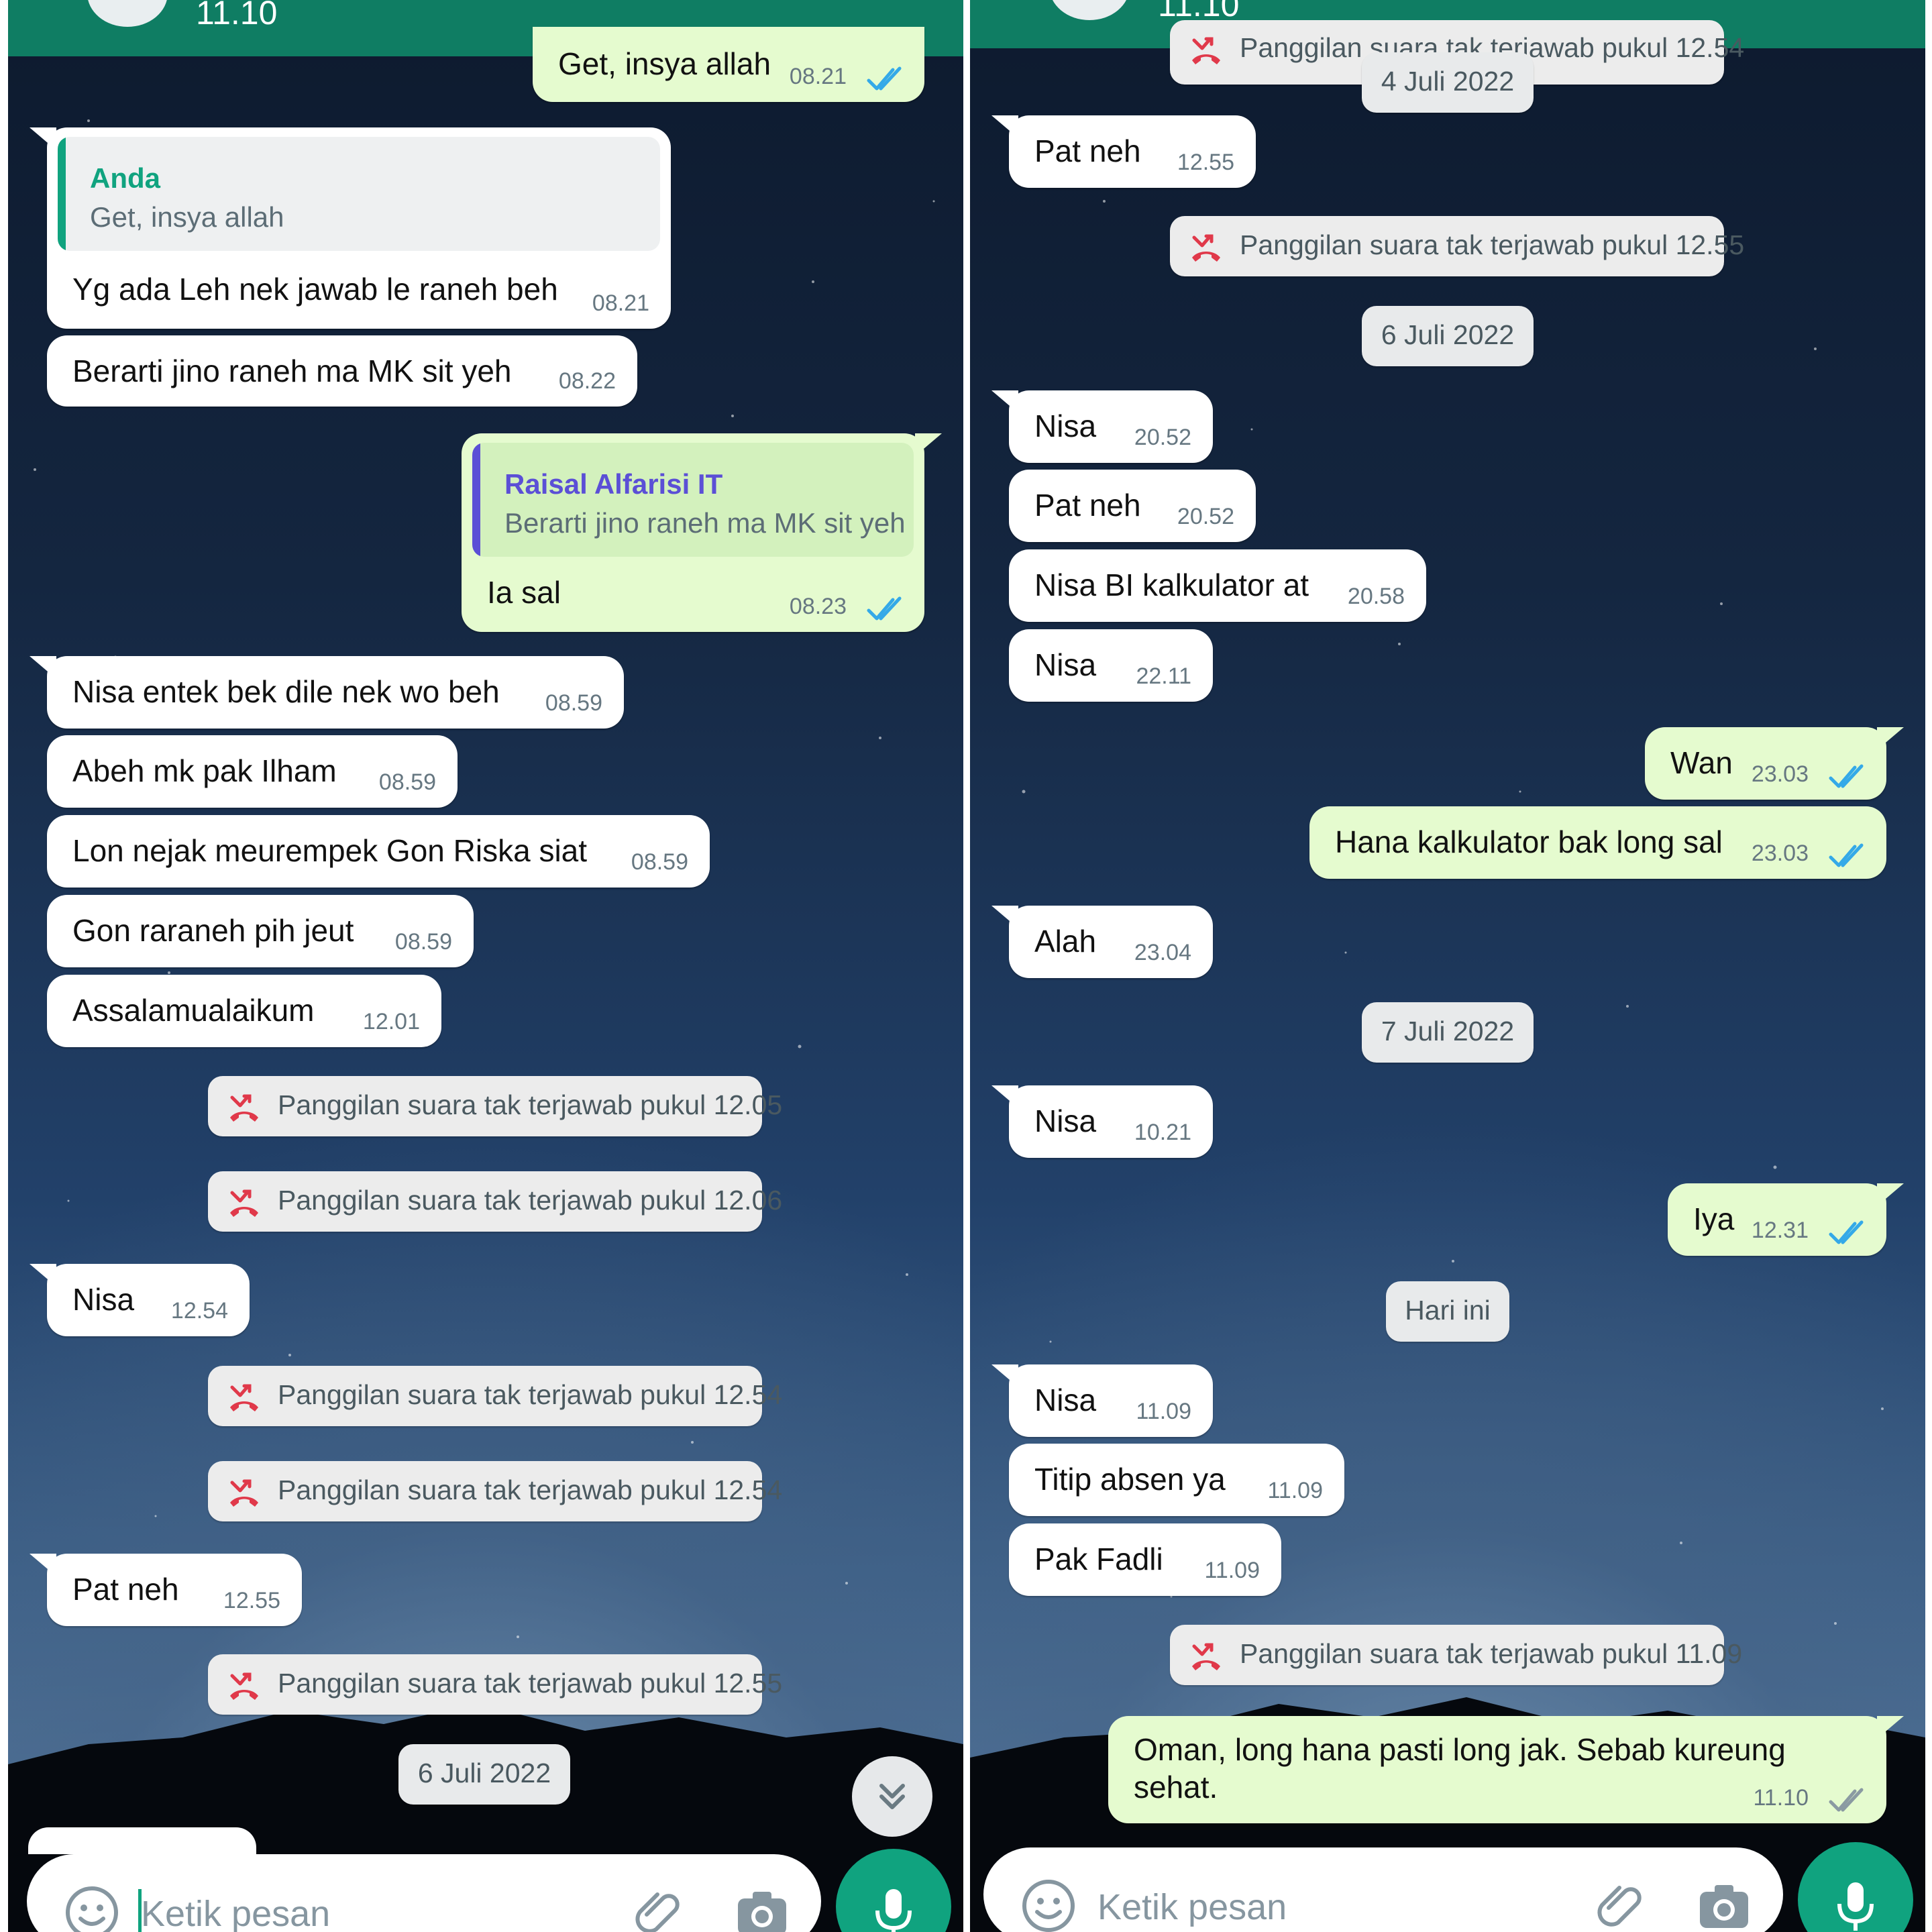 This screenshot has height=1932, width=1932. I want to click on missed-call-text: Panggilan suara tak terjawab pukul 12.06, so click(530, 1200).